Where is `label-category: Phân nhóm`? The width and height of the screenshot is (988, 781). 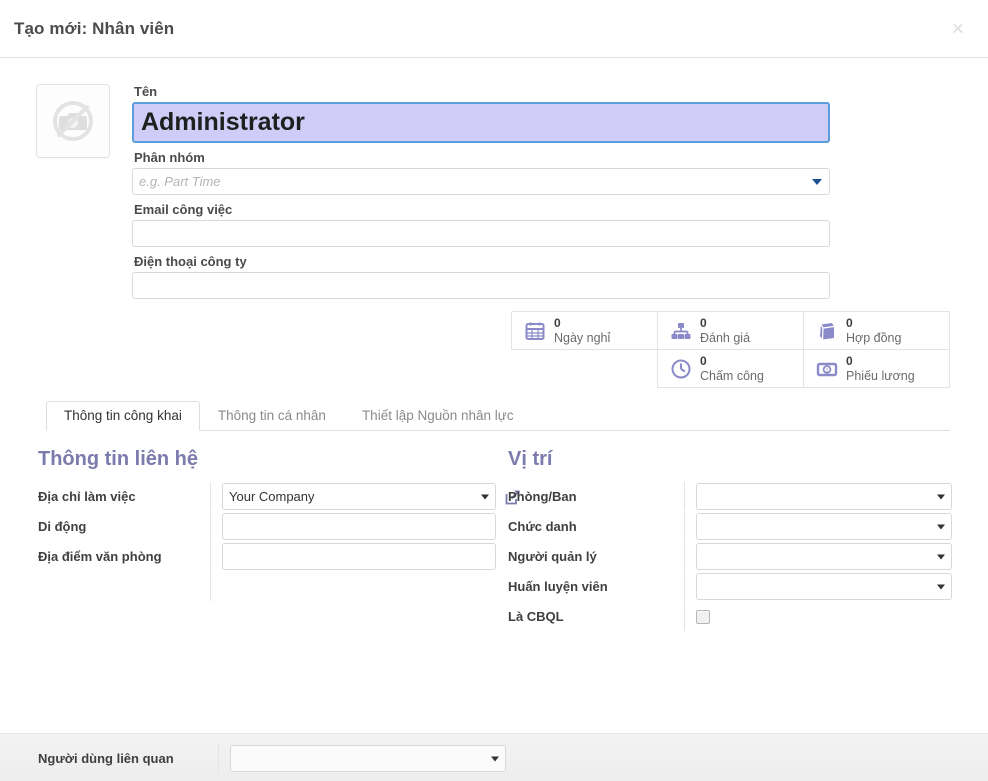 label-category: Phân nhóm is located at coordinates (169, 157).